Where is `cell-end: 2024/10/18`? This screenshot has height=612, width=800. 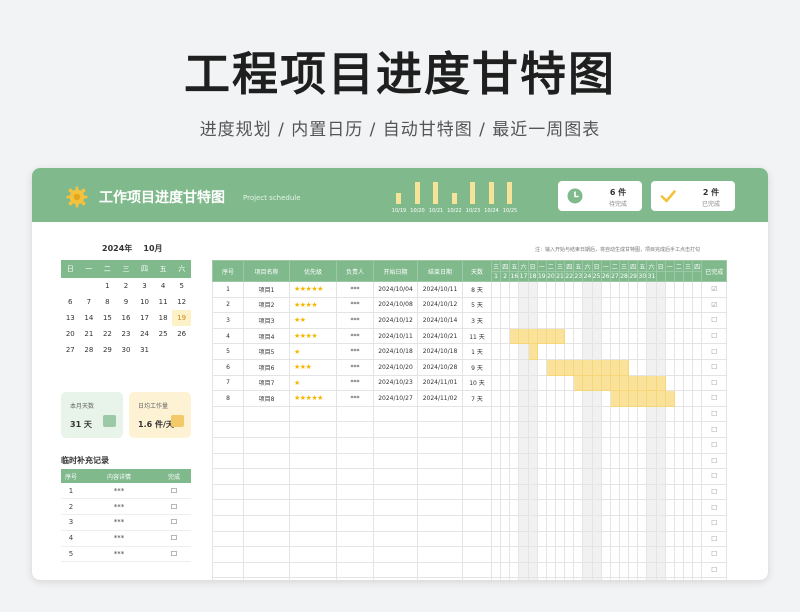 cell-end: 2024/10/18 is located at coordinates (440, 351).